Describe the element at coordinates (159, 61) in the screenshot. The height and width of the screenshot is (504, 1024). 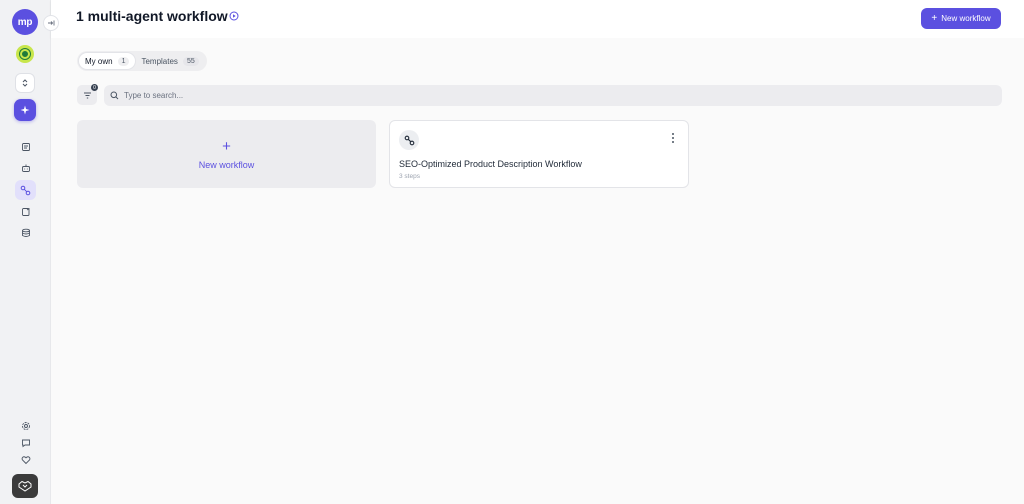
I see `tab-label: Templates` at that location.